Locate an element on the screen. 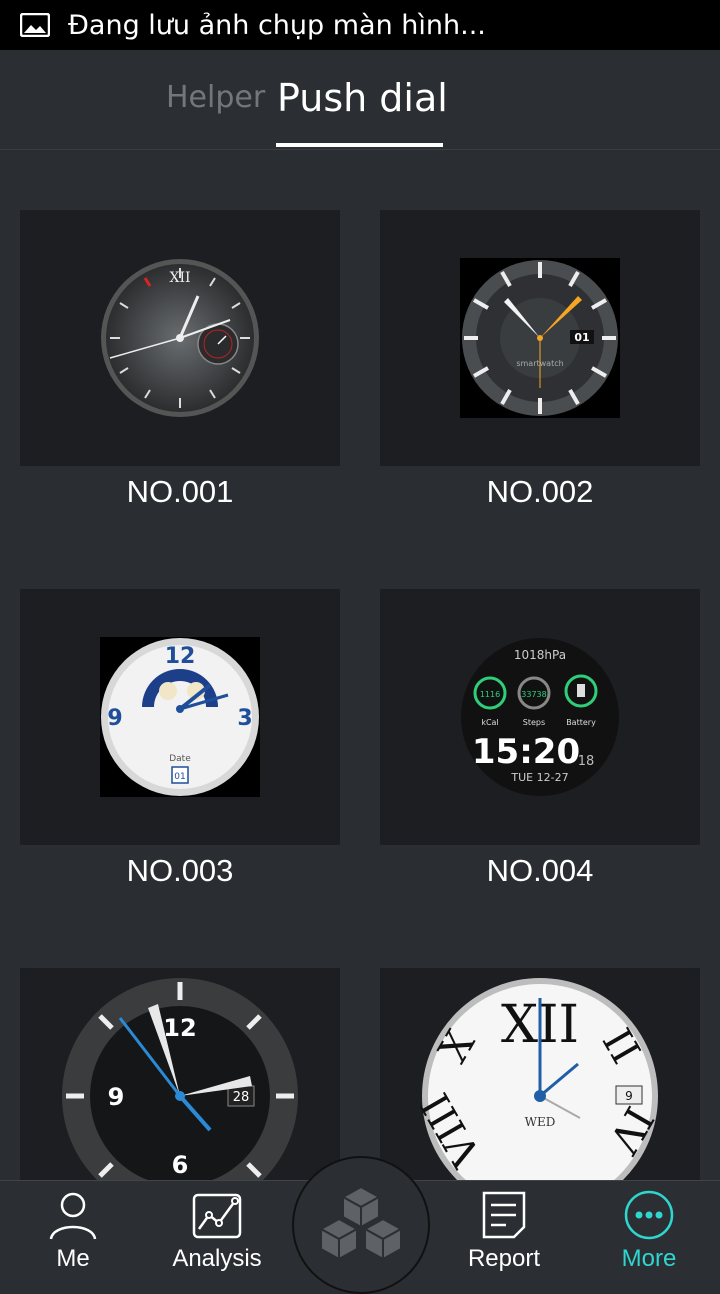 The image size is (720, 1294). dial-card-006: XII II IV X VIII 9 WED is located at coordinates (540, 1074).